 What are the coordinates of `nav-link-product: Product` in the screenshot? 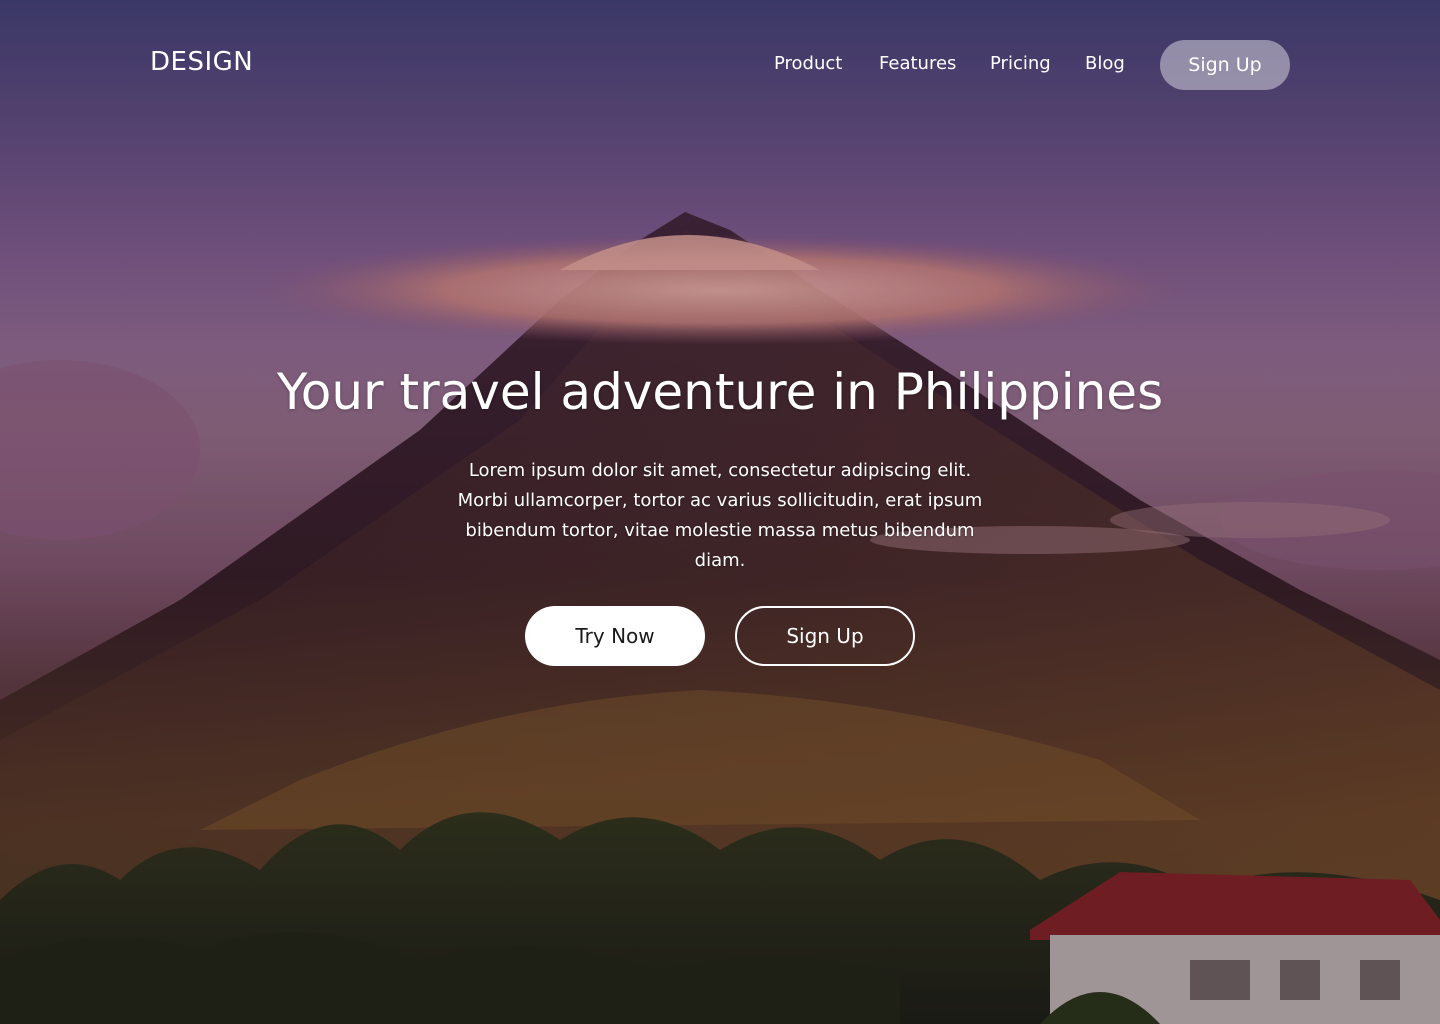 It's located at (808, 64).